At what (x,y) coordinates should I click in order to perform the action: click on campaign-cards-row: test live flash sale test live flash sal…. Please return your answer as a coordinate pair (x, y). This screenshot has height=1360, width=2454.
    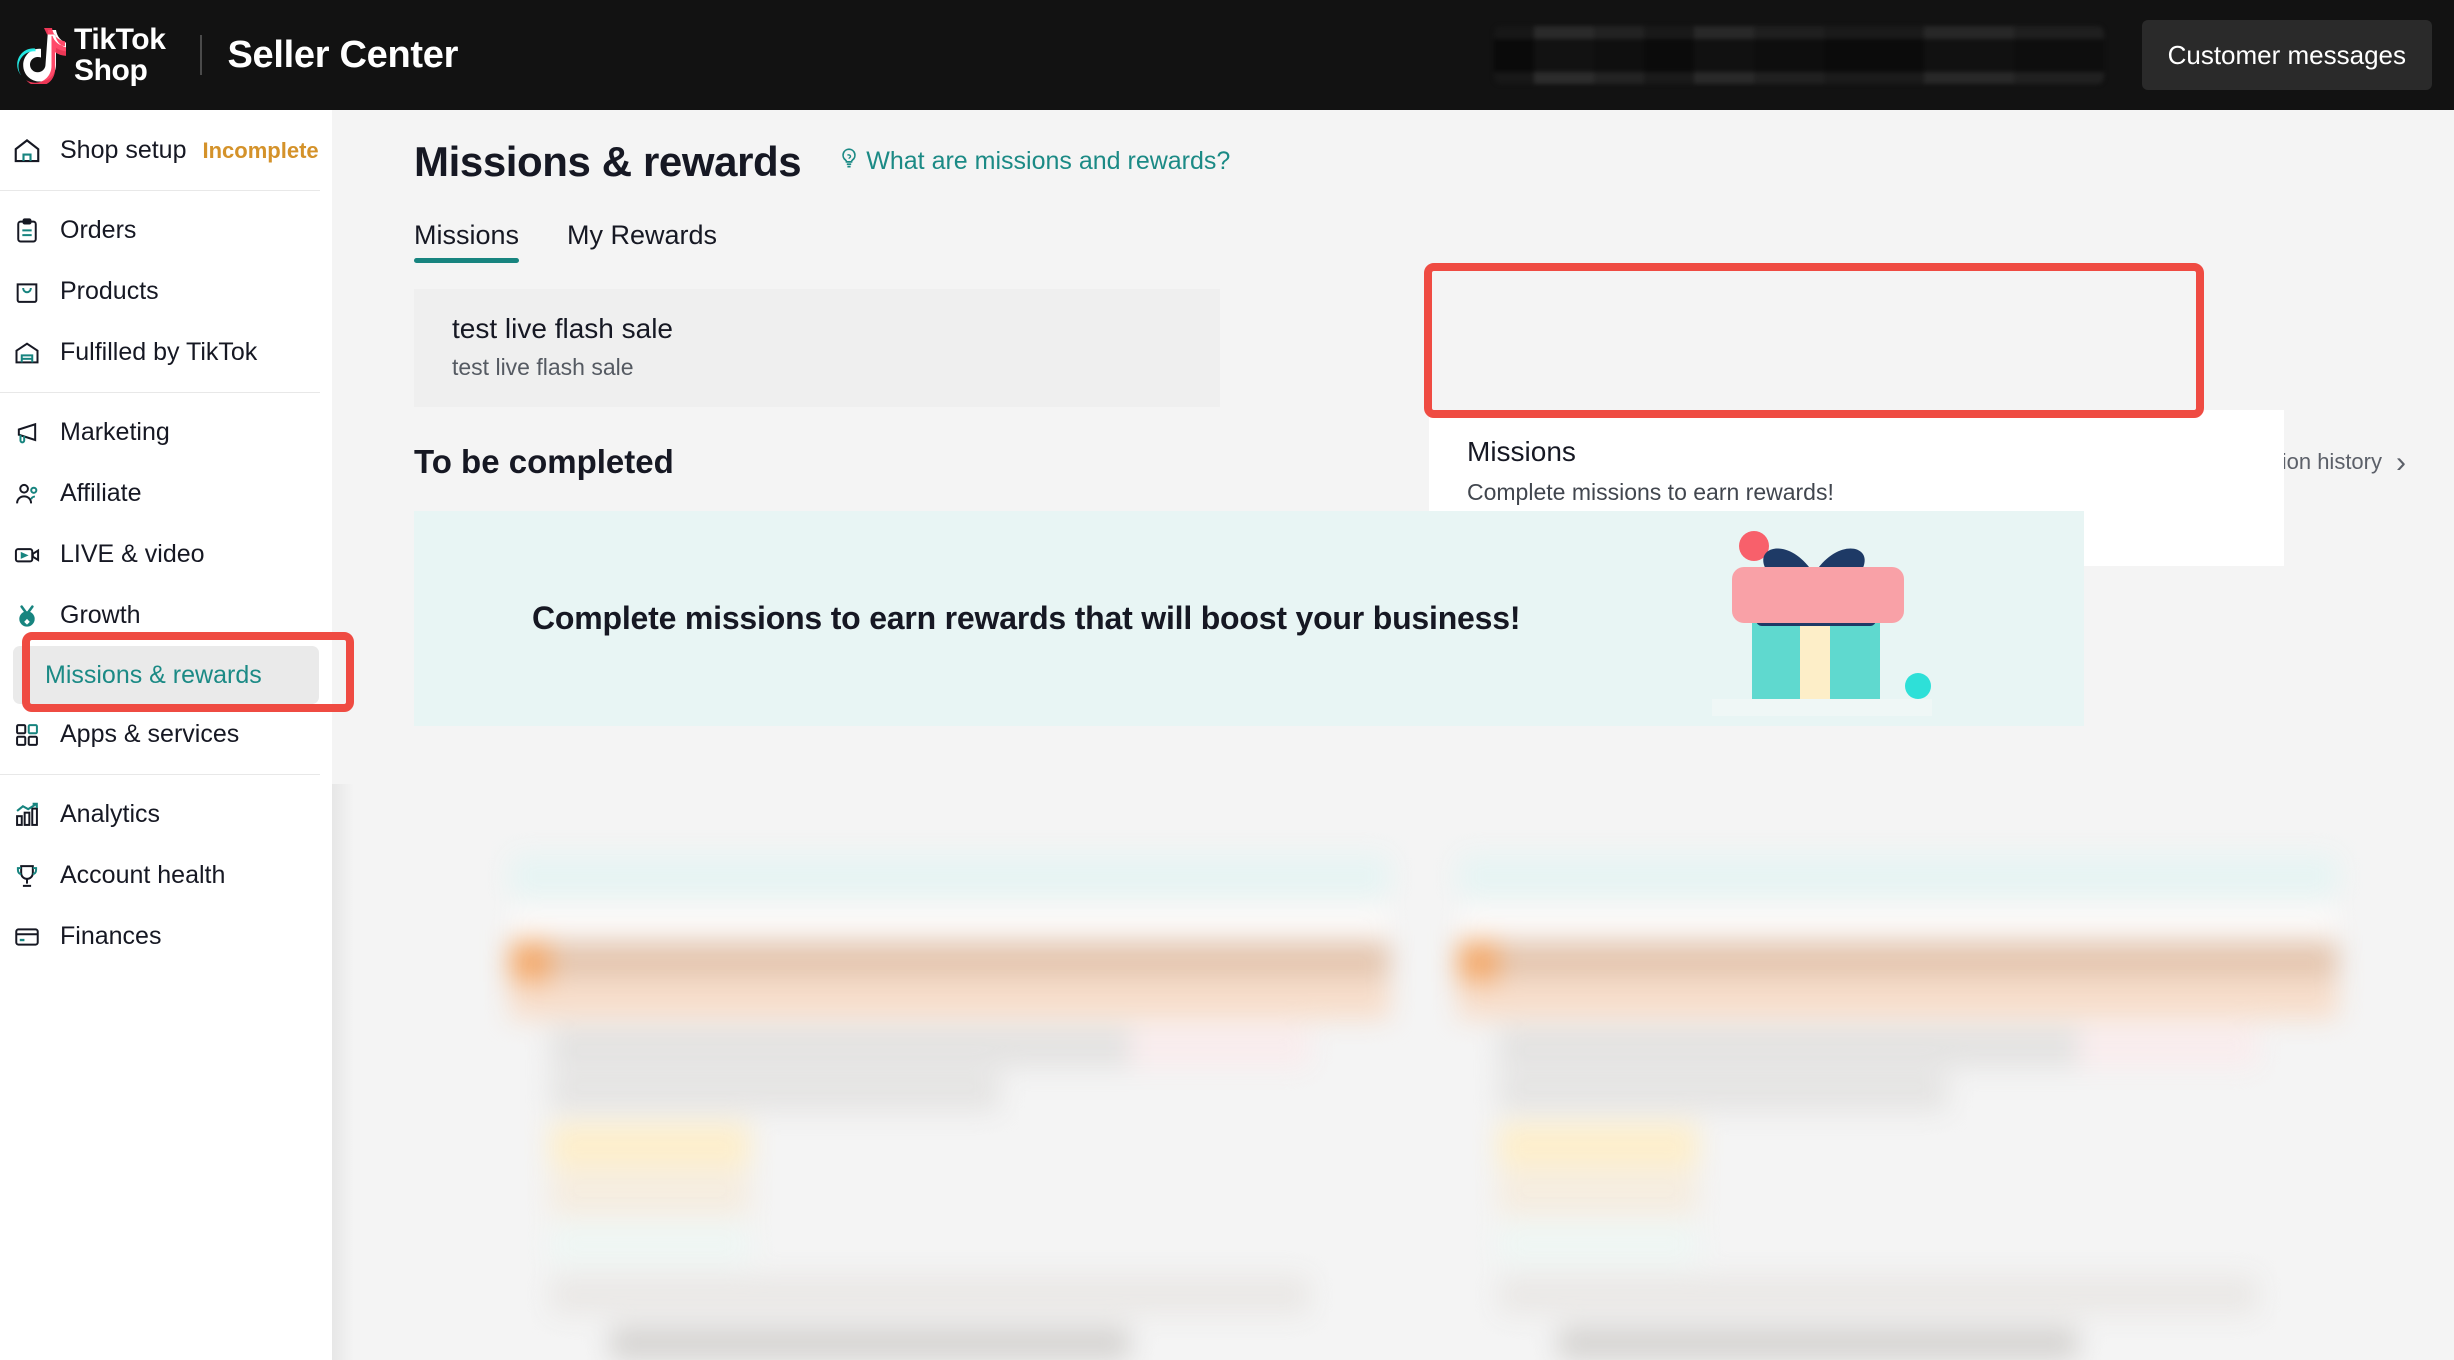
    Looking at the image, I should click on (1393, 348).